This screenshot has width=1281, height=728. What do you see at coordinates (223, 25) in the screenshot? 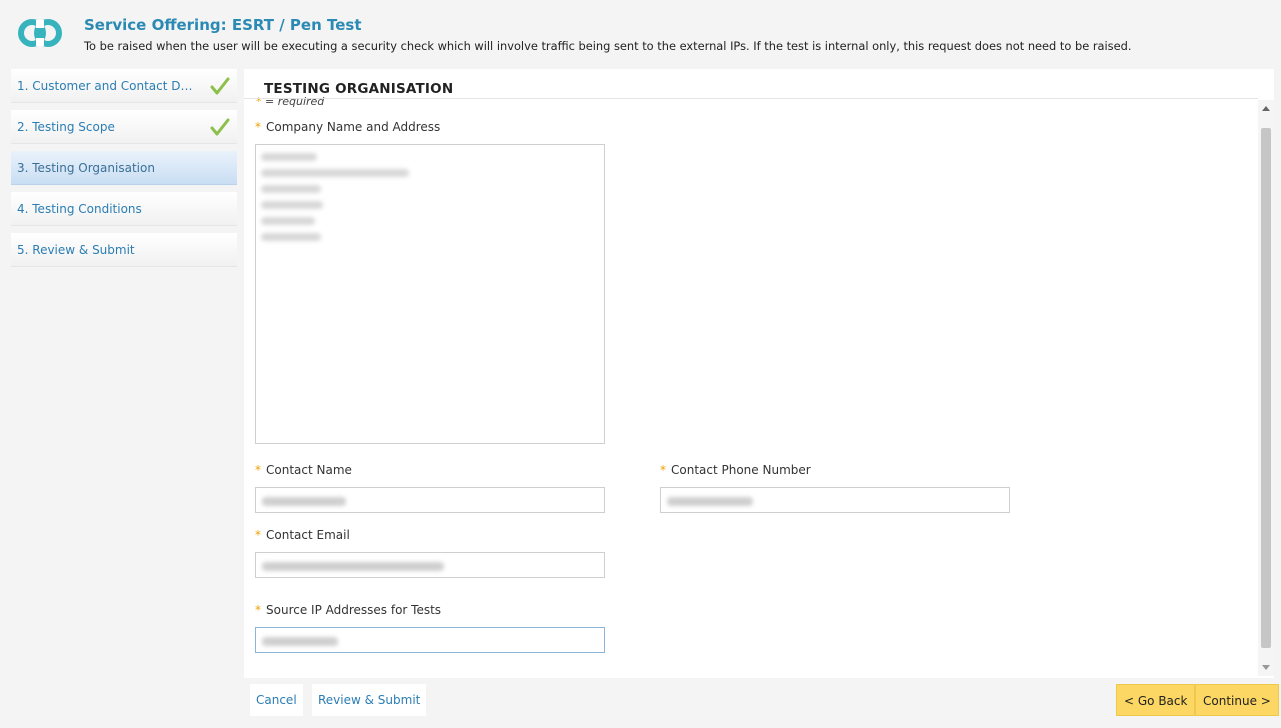
I see `page-title: Service Offering: ESRT / Pen Test` at bounding box center [223, 25].